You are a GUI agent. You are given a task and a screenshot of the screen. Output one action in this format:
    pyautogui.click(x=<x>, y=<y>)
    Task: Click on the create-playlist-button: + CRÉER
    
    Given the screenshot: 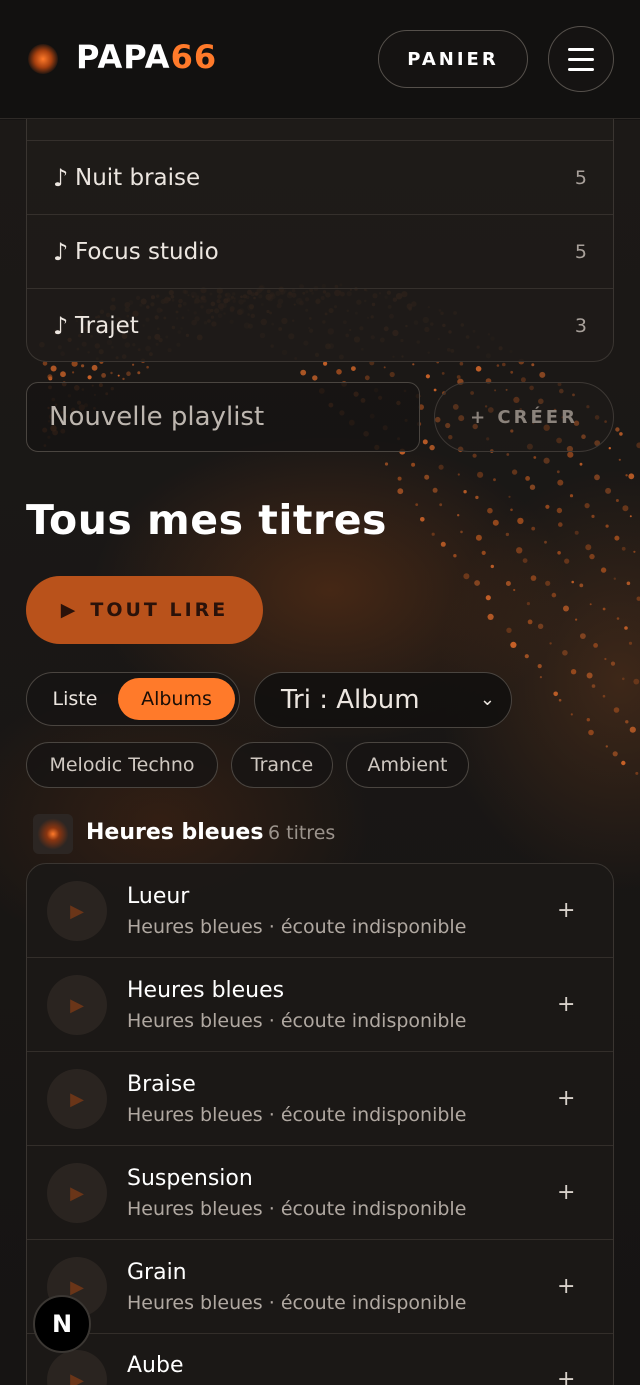 What is the action you would take?
    pyautogui.click(x=524, y=417)
    